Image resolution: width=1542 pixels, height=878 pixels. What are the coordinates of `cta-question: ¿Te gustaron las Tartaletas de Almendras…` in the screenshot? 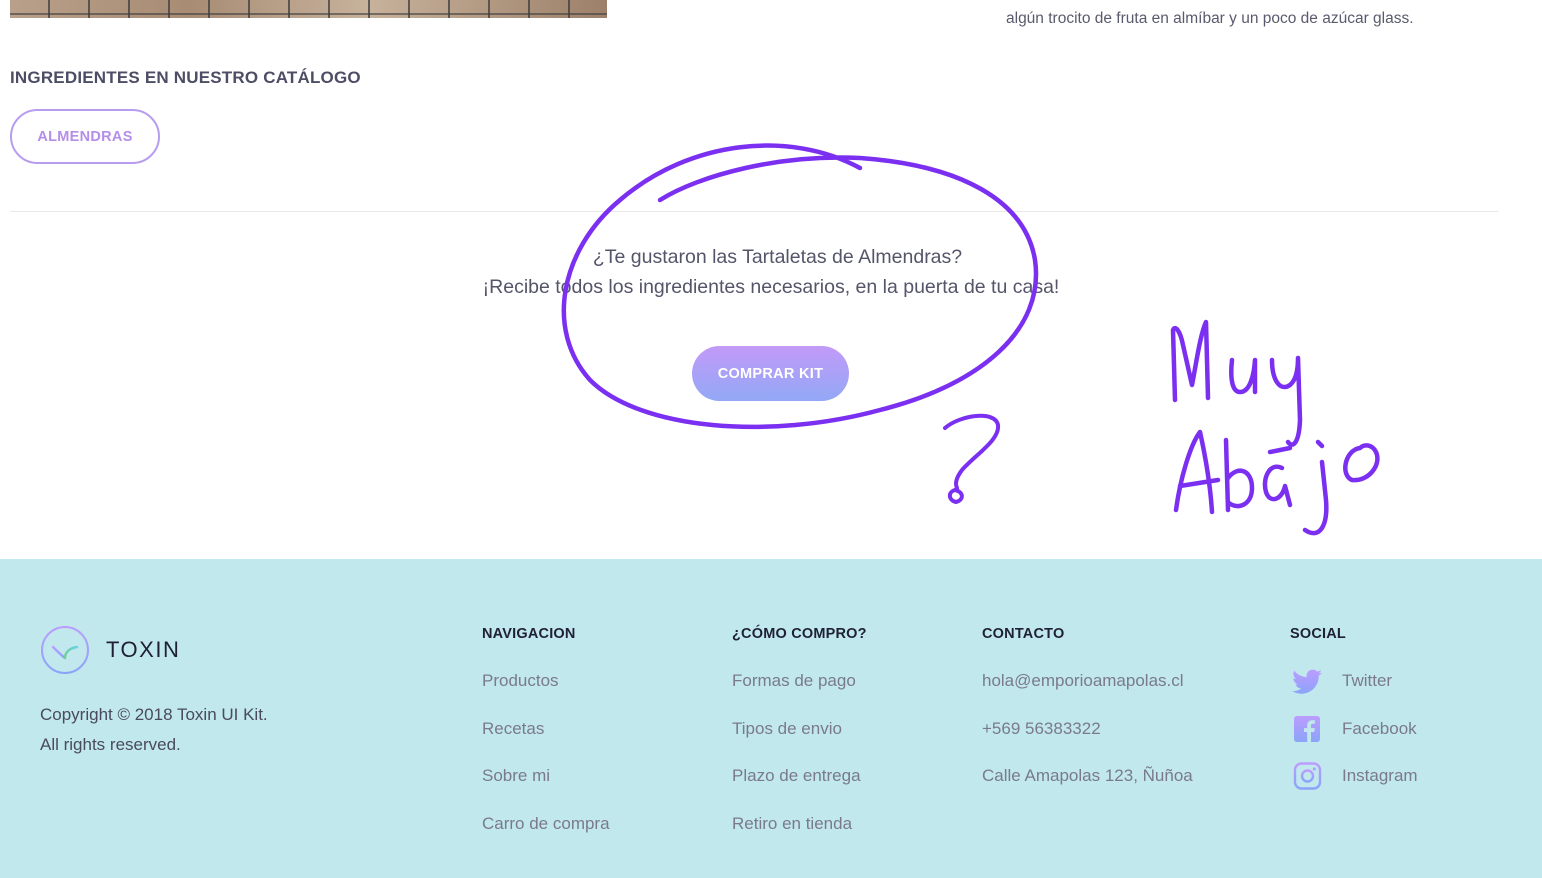 It's located at (777, 257).